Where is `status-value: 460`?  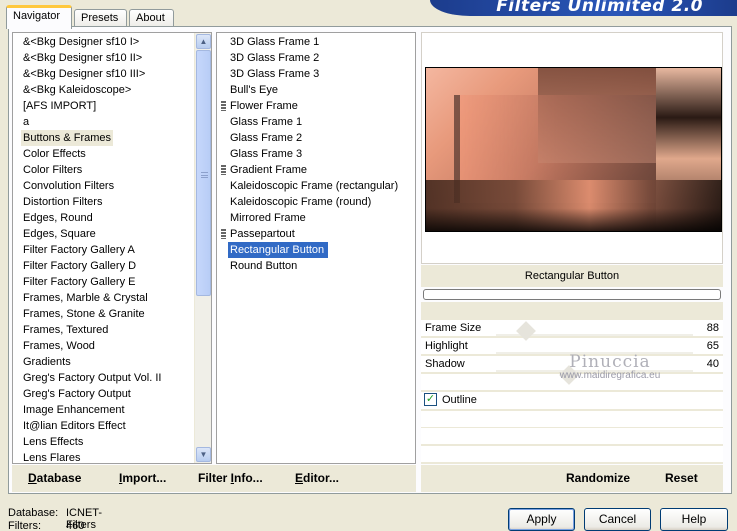
status-value: 460 is located at coordinates (75, 525).